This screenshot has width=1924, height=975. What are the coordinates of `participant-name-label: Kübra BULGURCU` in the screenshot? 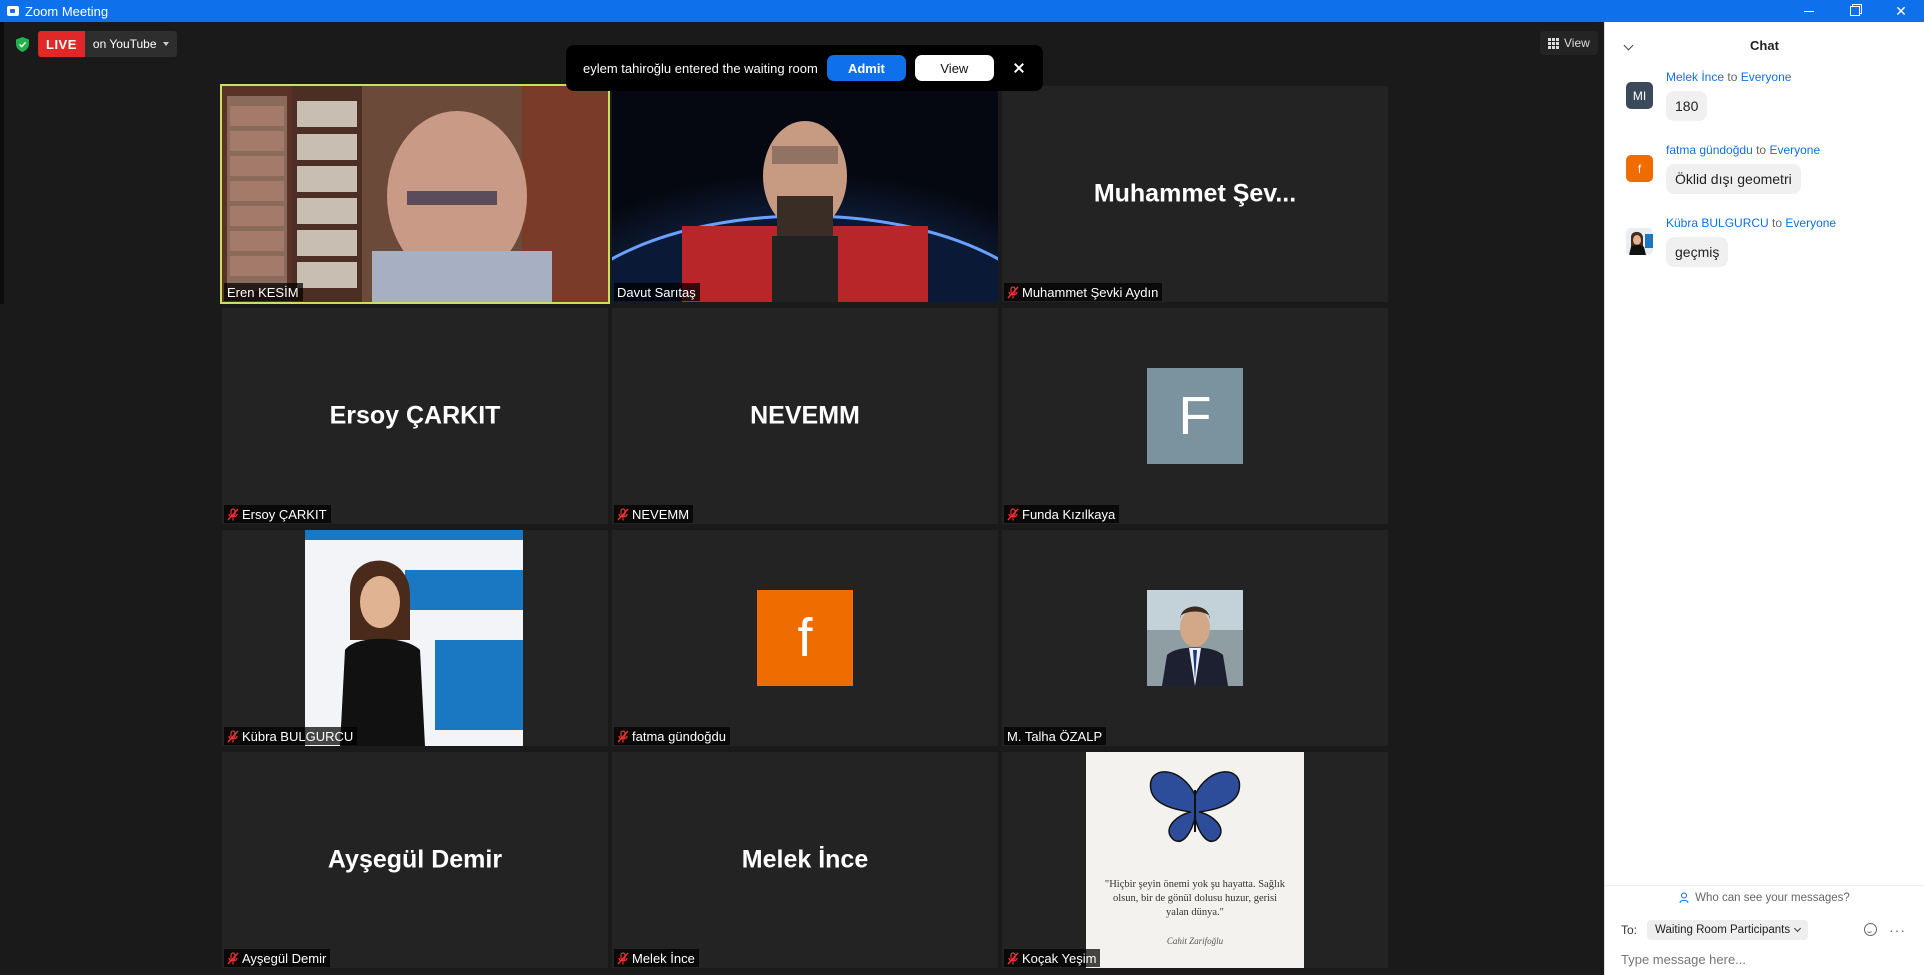 It's located at (291, 736).